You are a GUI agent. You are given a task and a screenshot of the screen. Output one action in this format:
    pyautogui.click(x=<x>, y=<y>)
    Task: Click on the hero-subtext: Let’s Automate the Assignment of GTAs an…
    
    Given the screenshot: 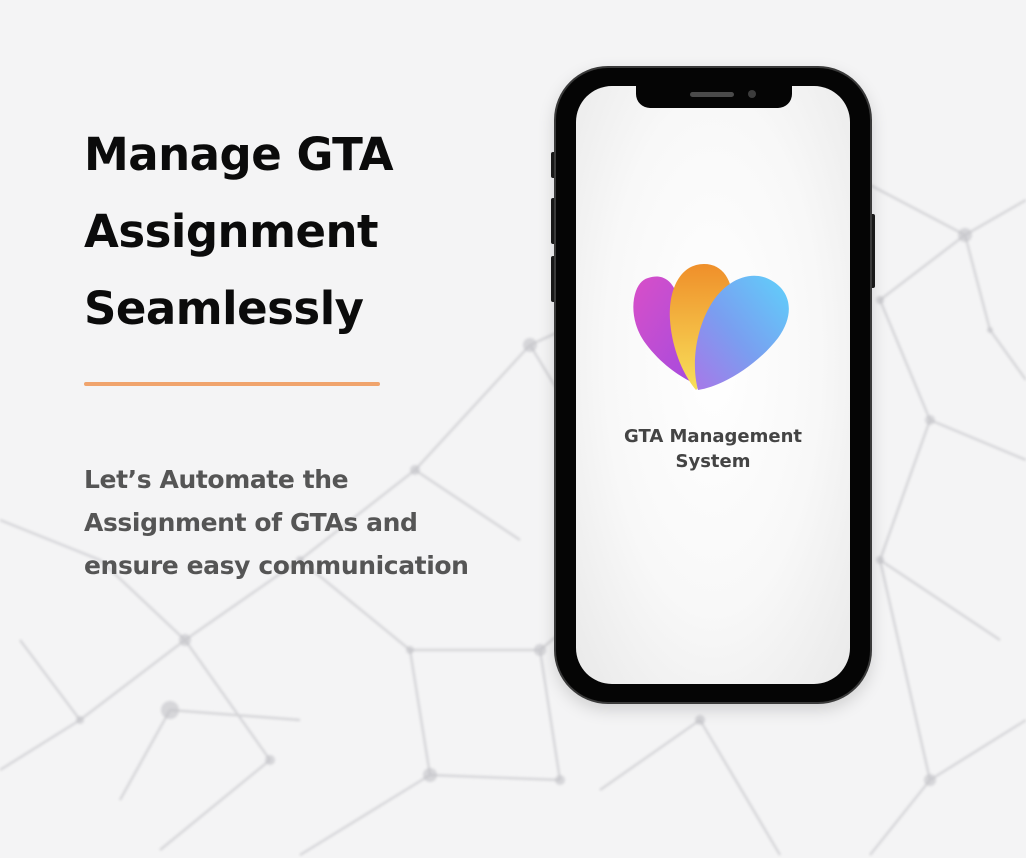 What is the action you would take?
    pyautogui.click(x=299, y=522)
    